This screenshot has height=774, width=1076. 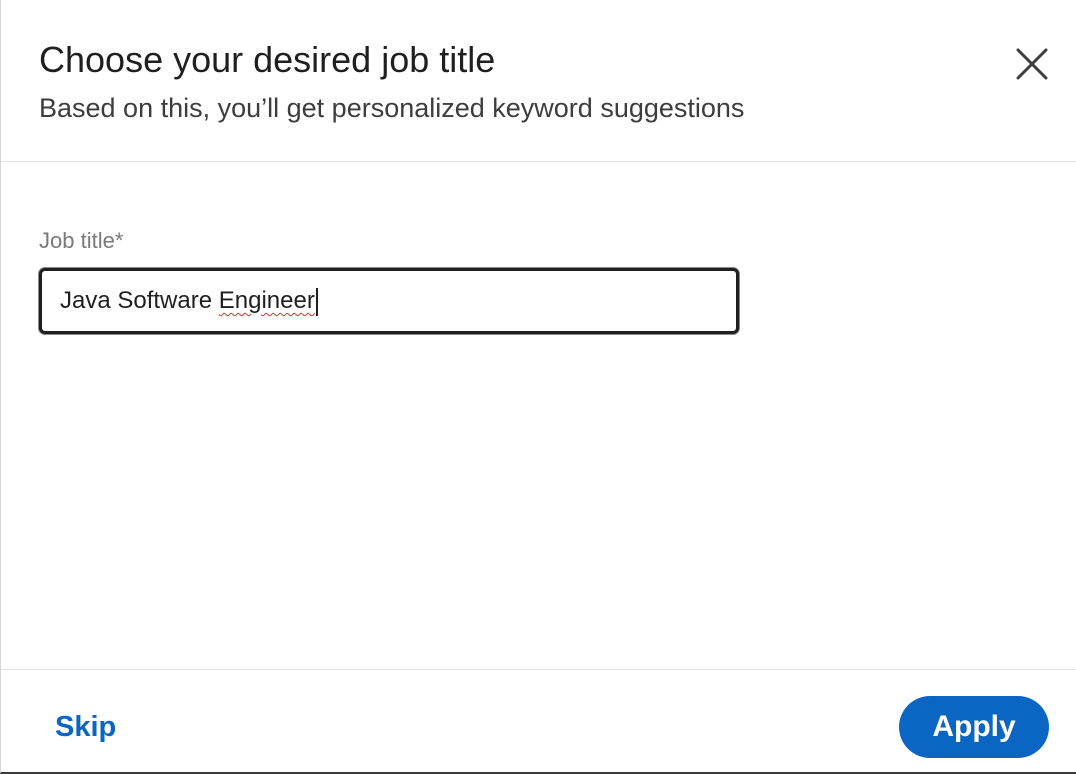 I want to click on skip-button: Skip, so click(x=85, y=727).